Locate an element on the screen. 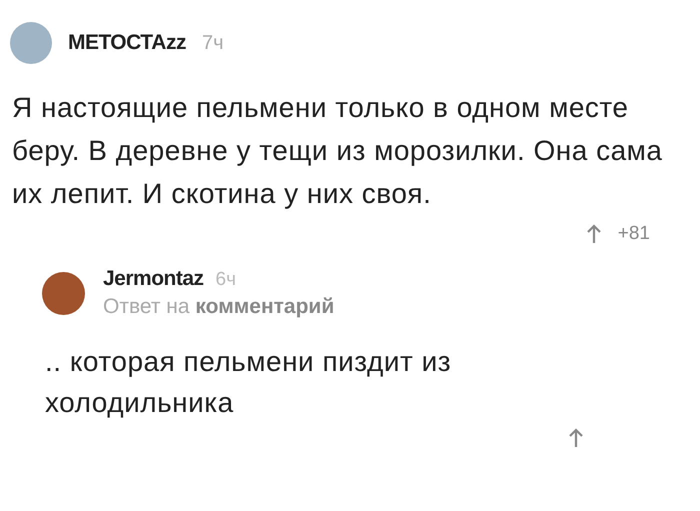 The image size is (700, 511). timestamp: 7ч is located at coordinates (213, 43).